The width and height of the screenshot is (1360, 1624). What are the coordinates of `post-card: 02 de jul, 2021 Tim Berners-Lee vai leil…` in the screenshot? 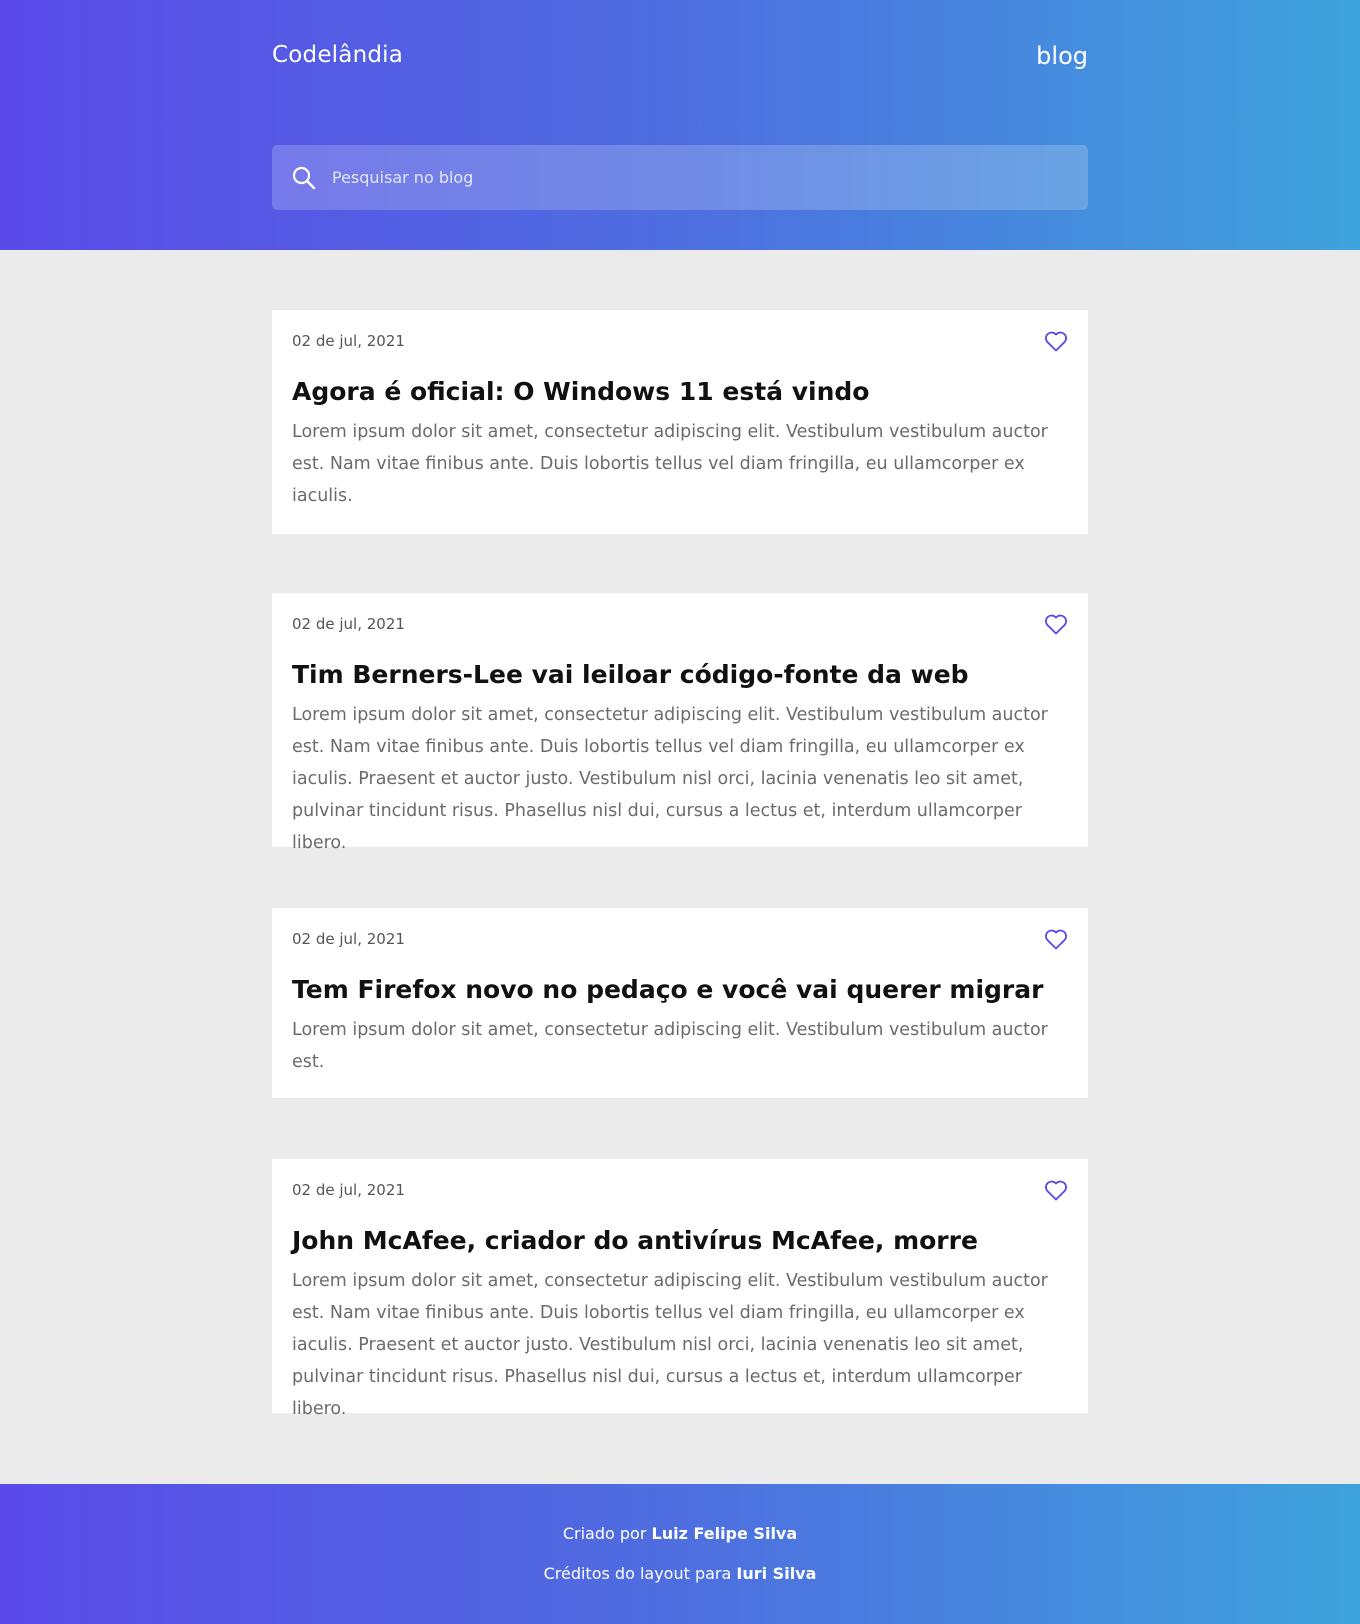 It's located at (680, 723).